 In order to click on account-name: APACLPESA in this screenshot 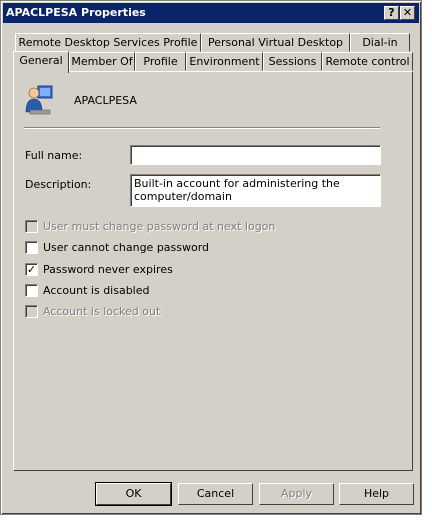, I will do `click(105, 100)`.